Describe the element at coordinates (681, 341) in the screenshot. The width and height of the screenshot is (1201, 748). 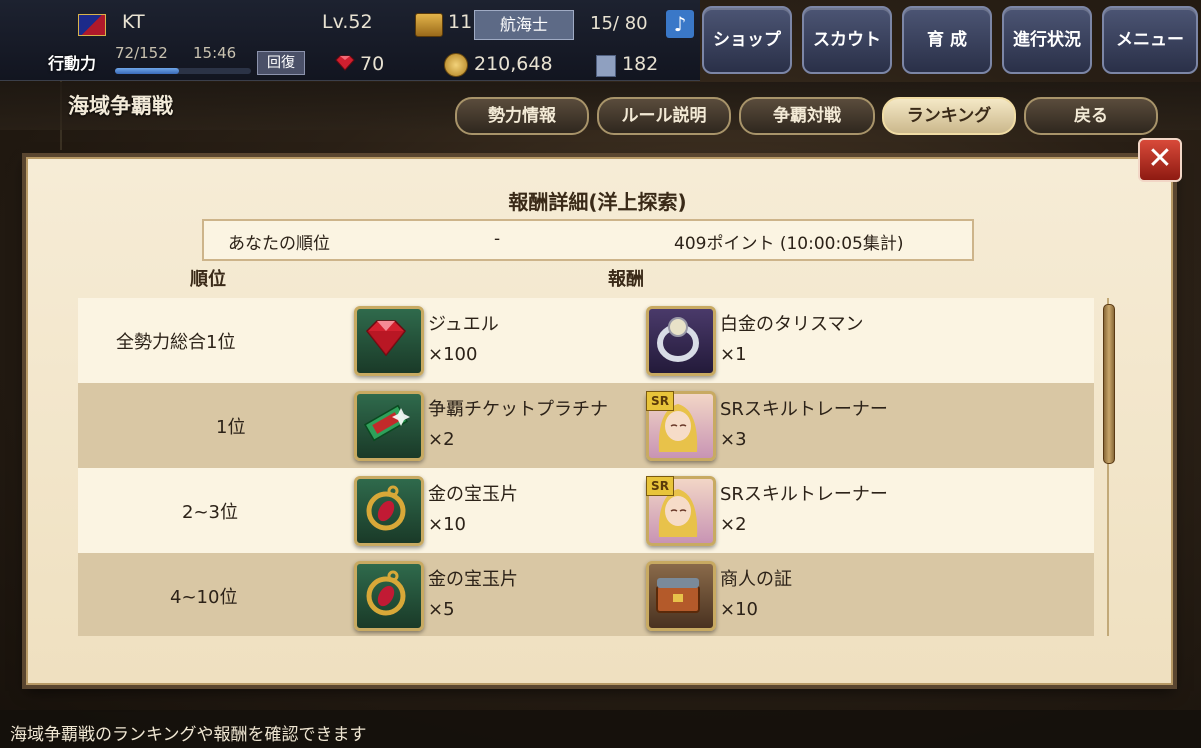
I see `platinum-talisman-icon` at that location.